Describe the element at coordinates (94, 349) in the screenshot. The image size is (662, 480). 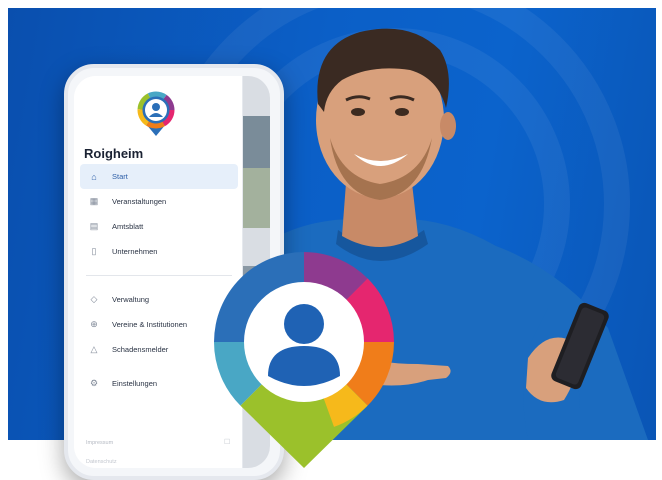
I see `warning-icon: △` at that location.